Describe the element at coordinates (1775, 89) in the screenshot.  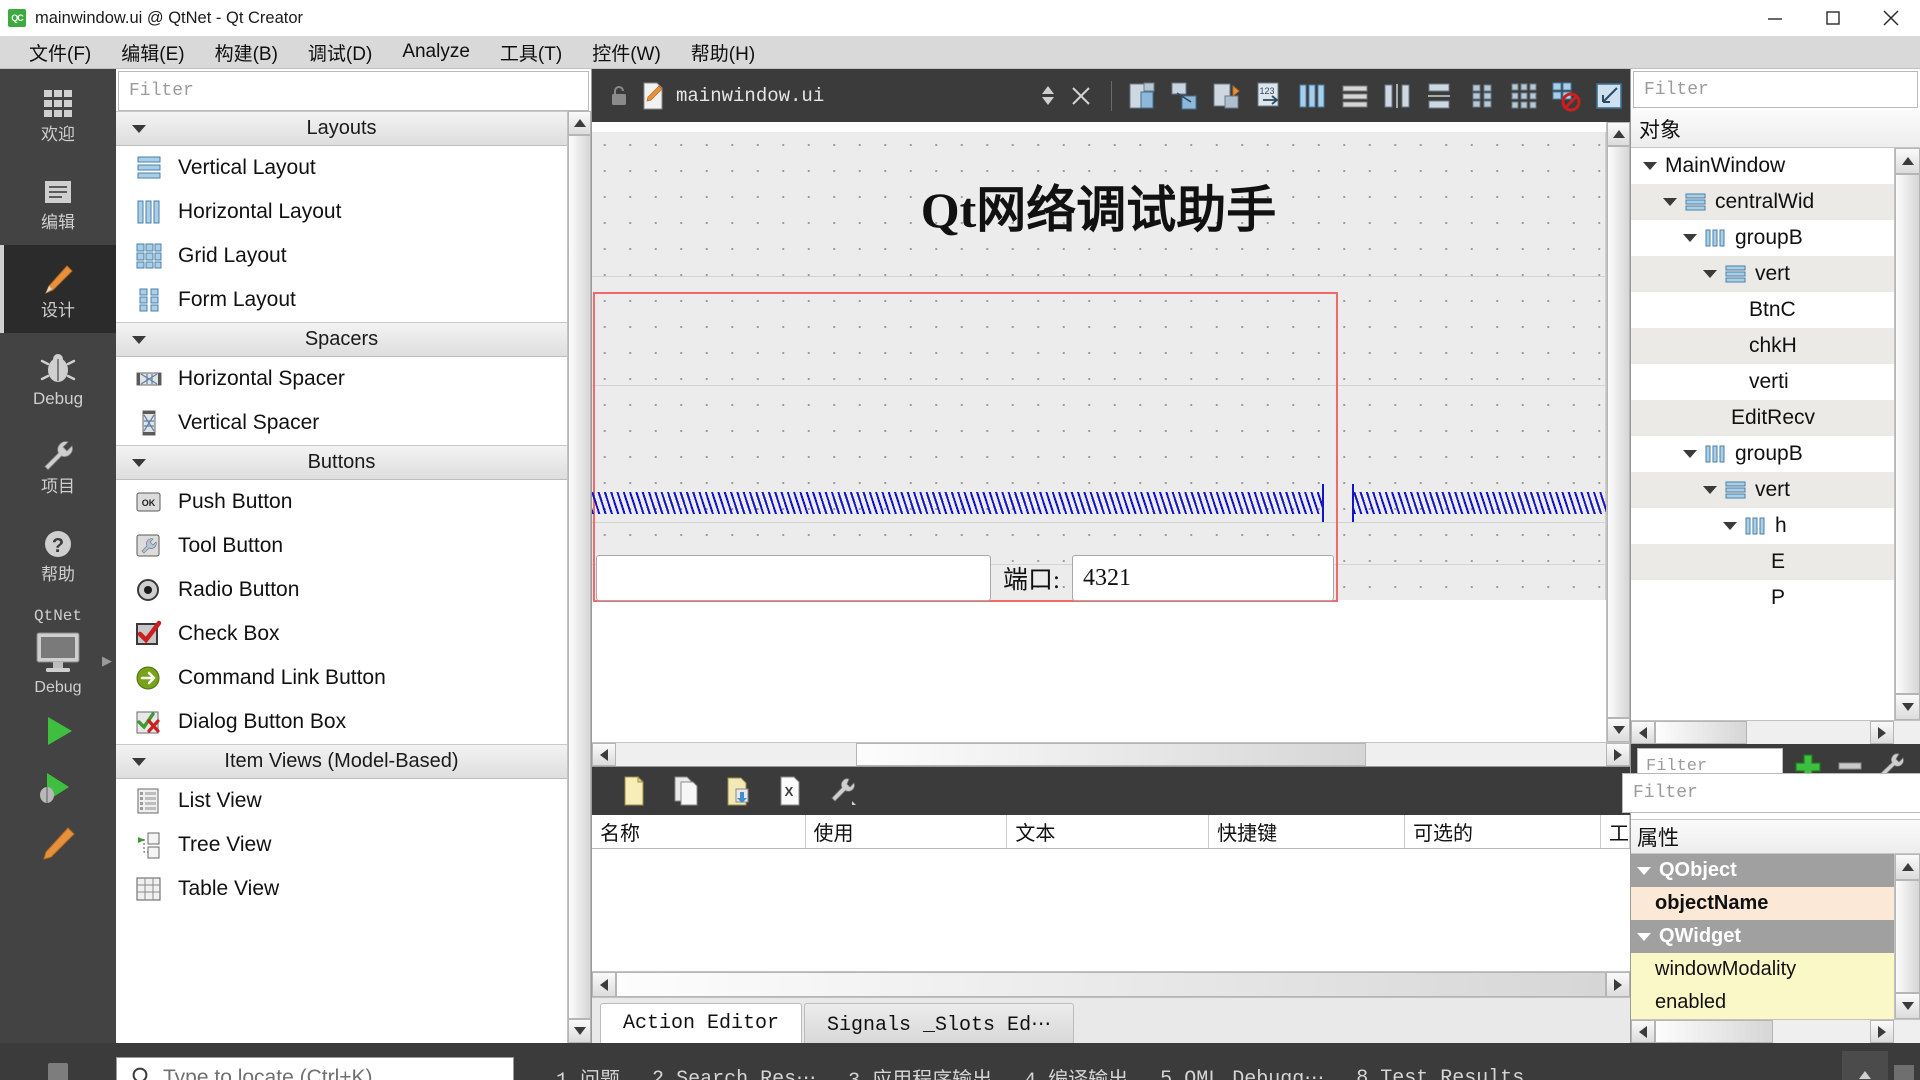
I see `object-filter-input: Filter` at that location.